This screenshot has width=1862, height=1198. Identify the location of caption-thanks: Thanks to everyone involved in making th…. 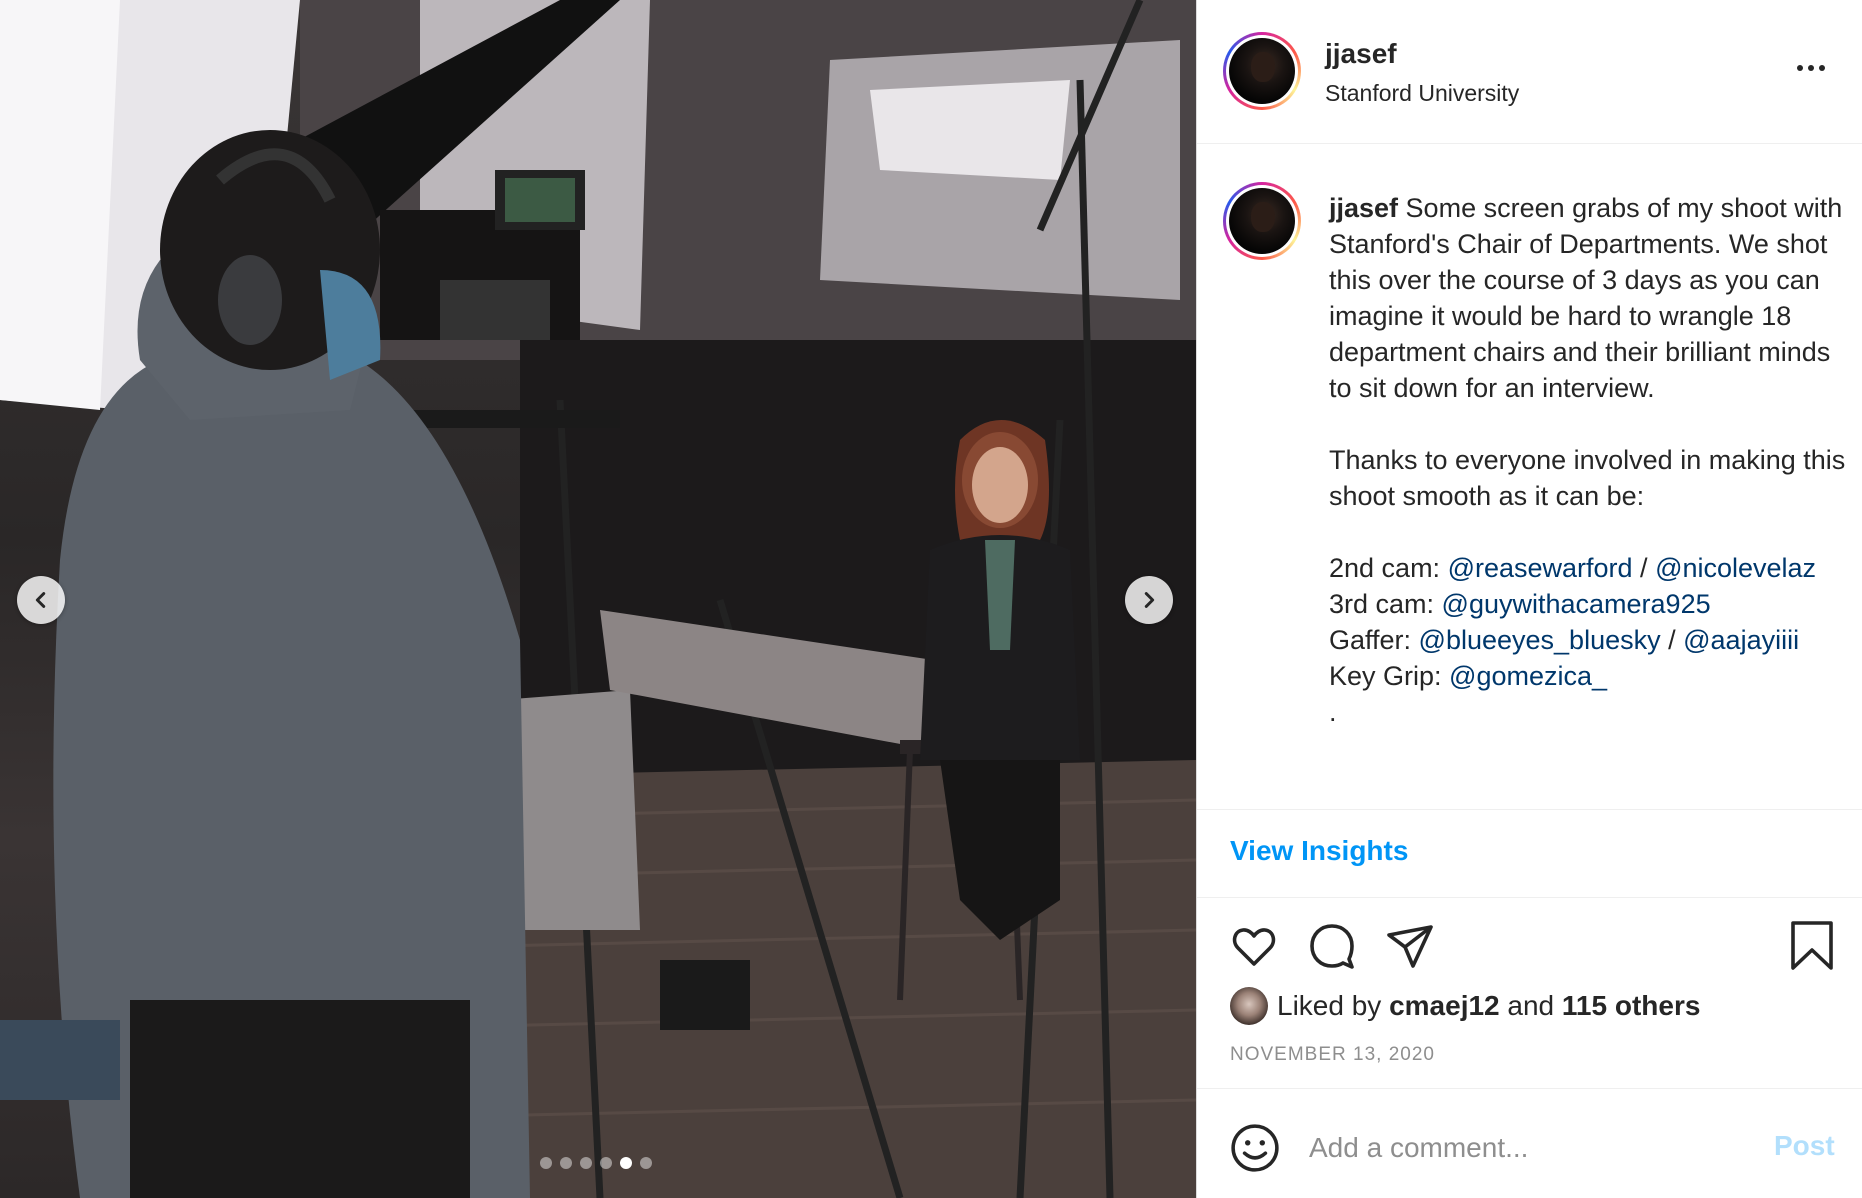
(1587, 478).